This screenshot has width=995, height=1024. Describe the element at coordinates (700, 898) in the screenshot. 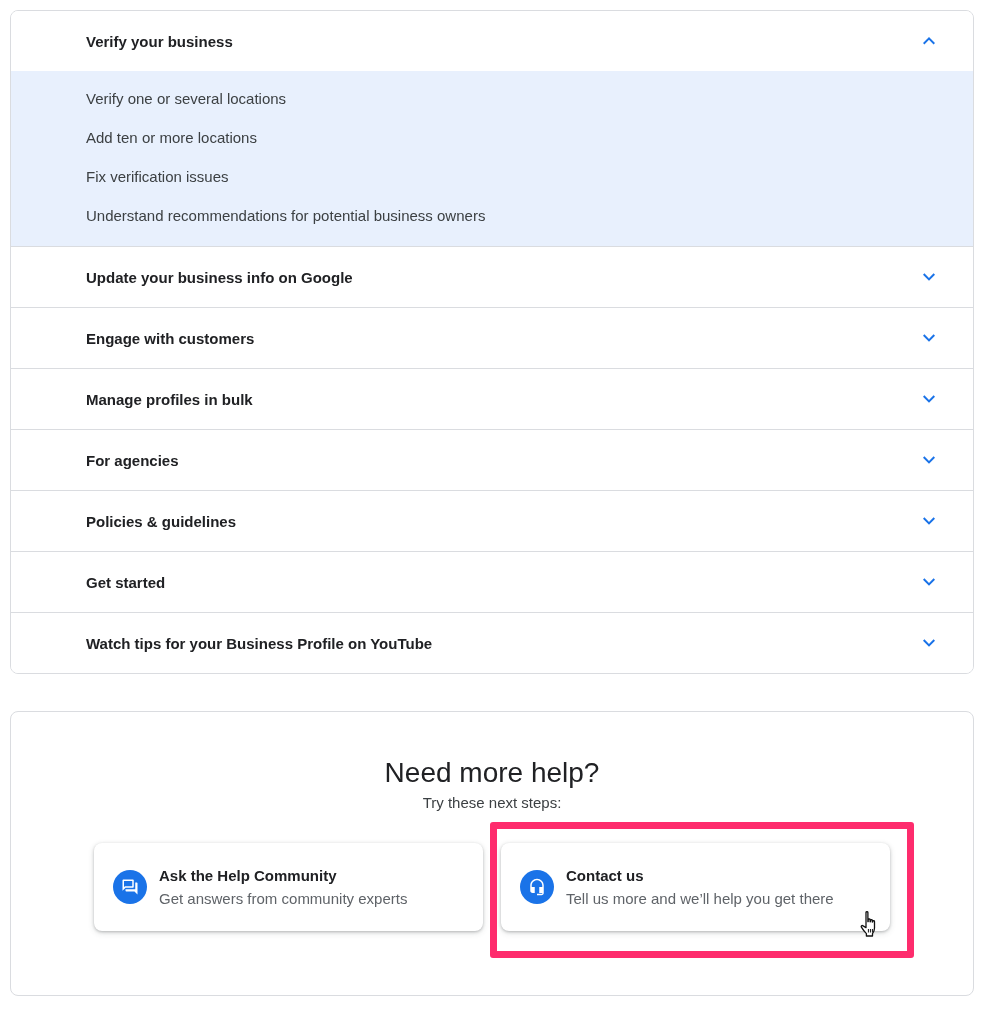

I see `option-description: Tell us more and we’ll help you get there` at that location.